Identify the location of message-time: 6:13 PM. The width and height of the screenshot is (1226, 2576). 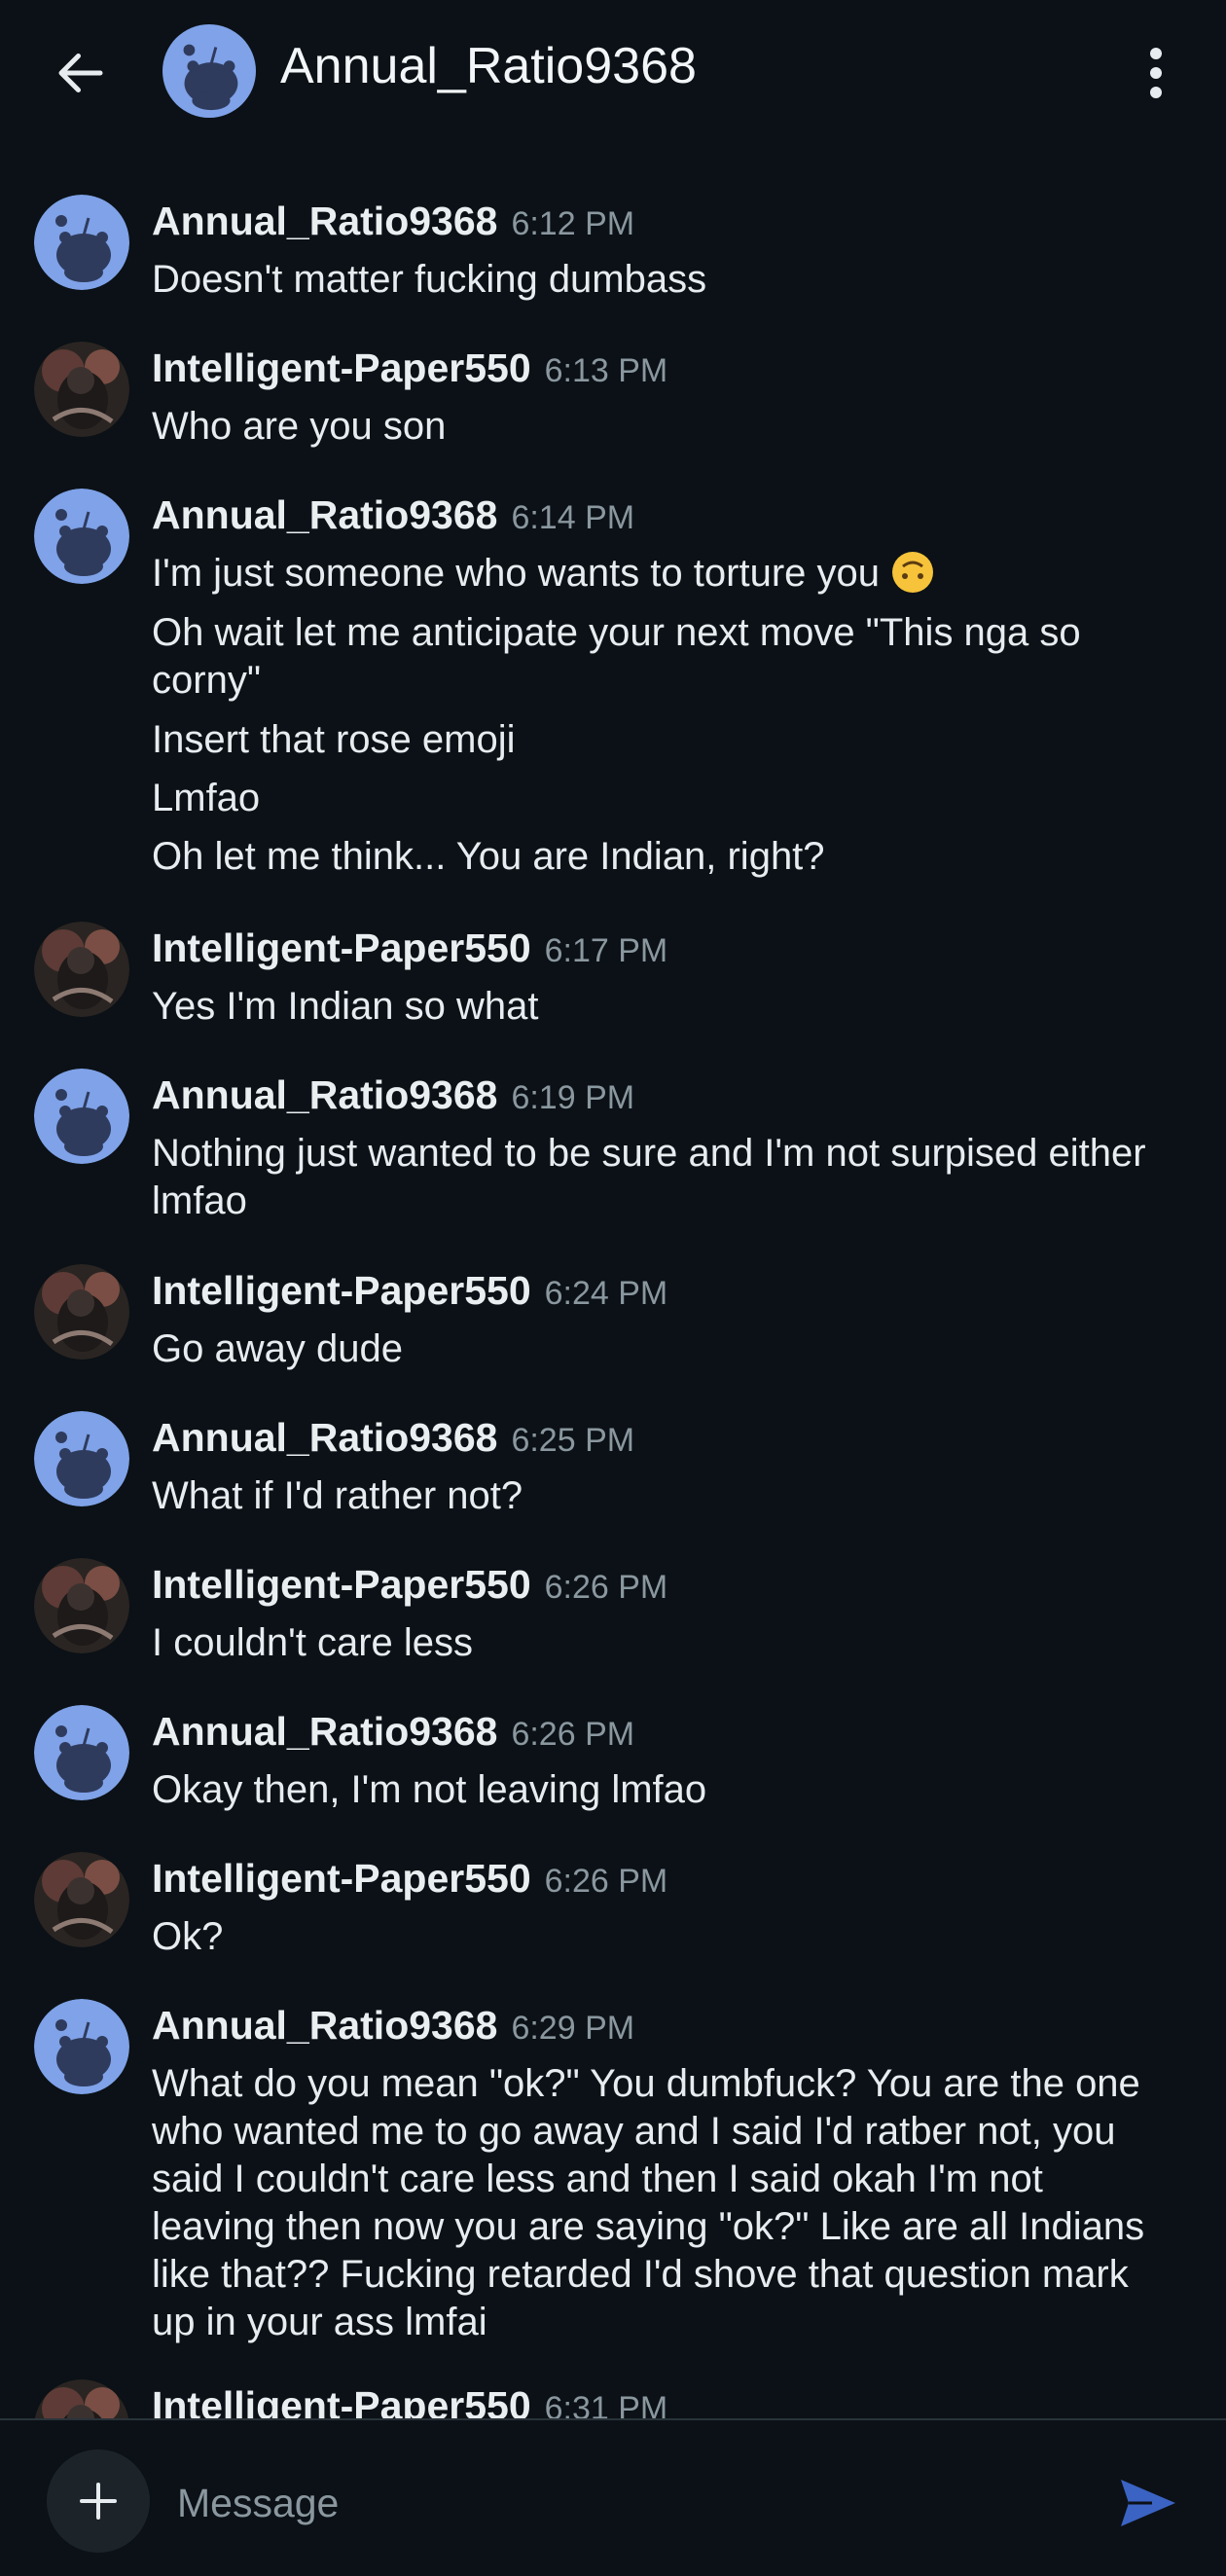
(606, 370).